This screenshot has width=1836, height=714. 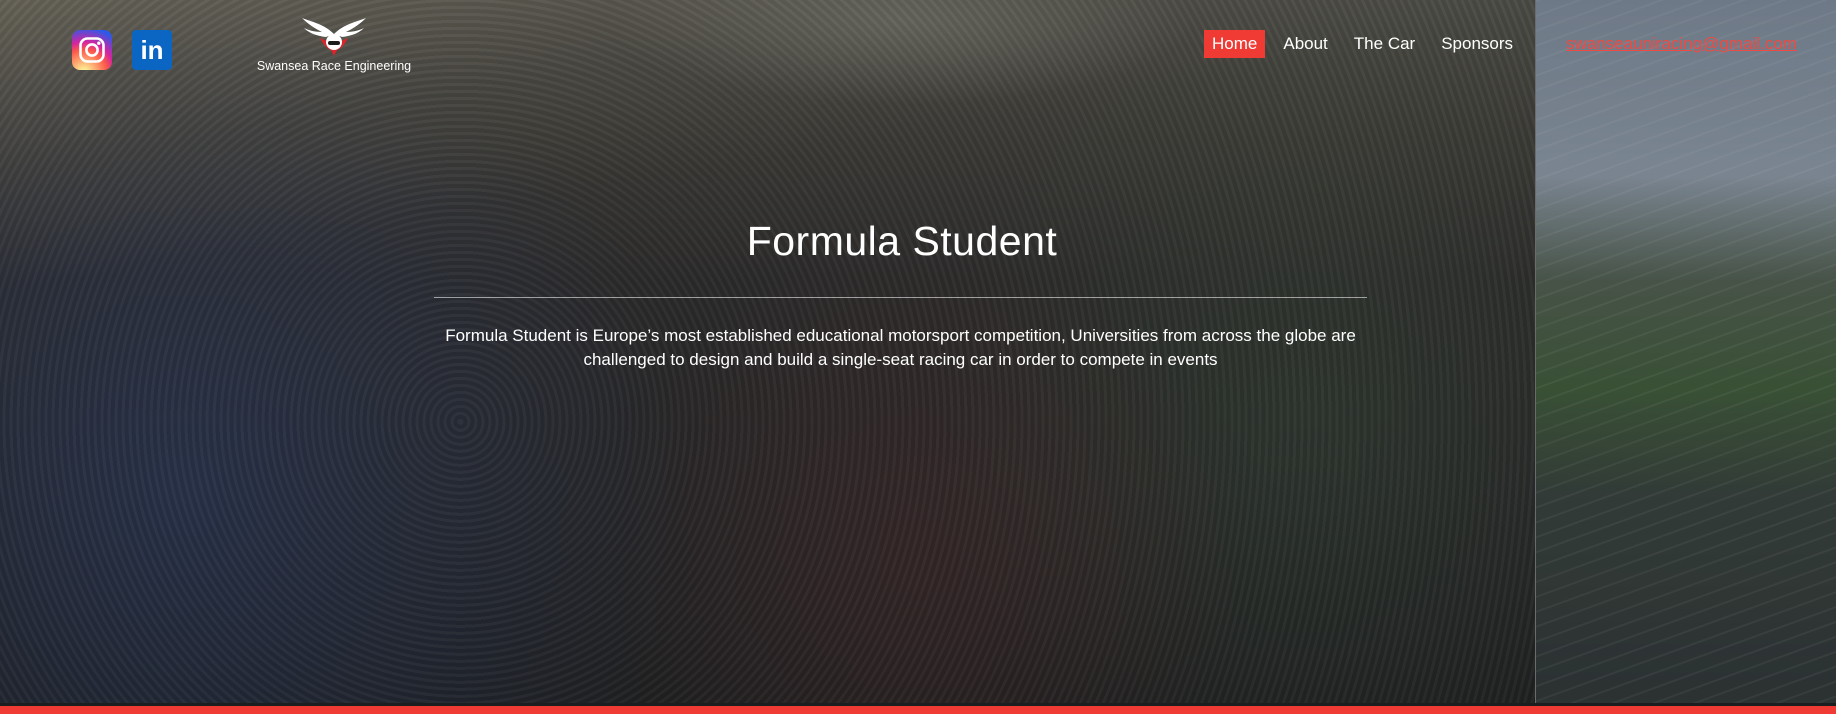 What do you see at coordinates (902, 241) in the screenshot?
I see `page-title: Formula Student` at bounding box center [902, 241].